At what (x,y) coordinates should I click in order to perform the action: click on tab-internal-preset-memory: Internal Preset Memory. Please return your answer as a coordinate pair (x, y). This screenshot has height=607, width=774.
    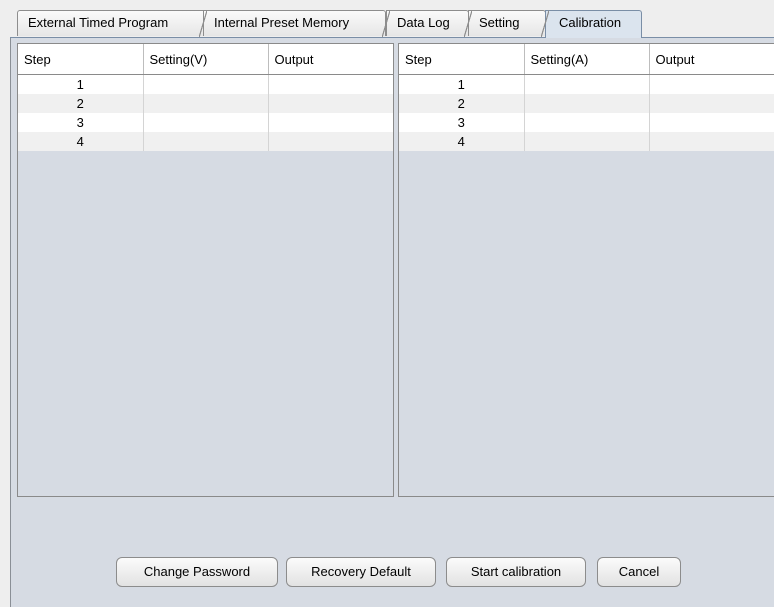
    Looking at the image, I should click on (292, 23).